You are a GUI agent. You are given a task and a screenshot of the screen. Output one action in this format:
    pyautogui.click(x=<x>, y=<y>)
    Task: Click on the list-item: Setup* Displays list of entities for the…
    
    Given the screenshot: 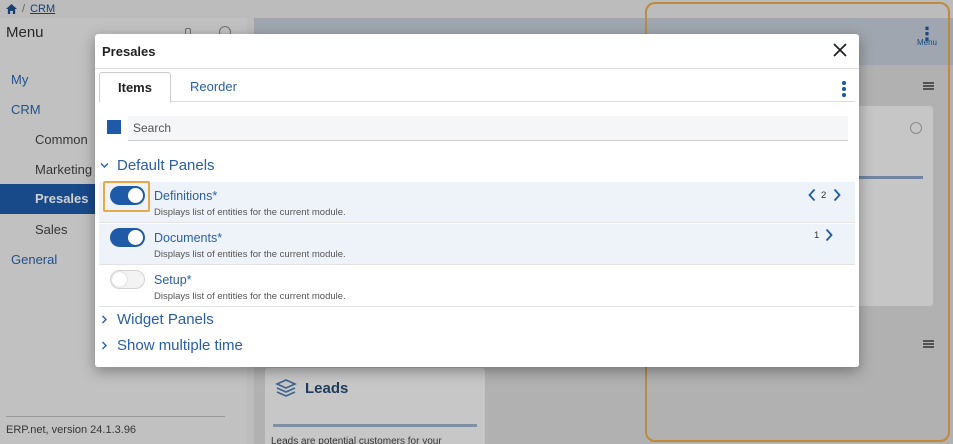 What is the action you would take?
    pyautogui.click(x=477, y=286)
    